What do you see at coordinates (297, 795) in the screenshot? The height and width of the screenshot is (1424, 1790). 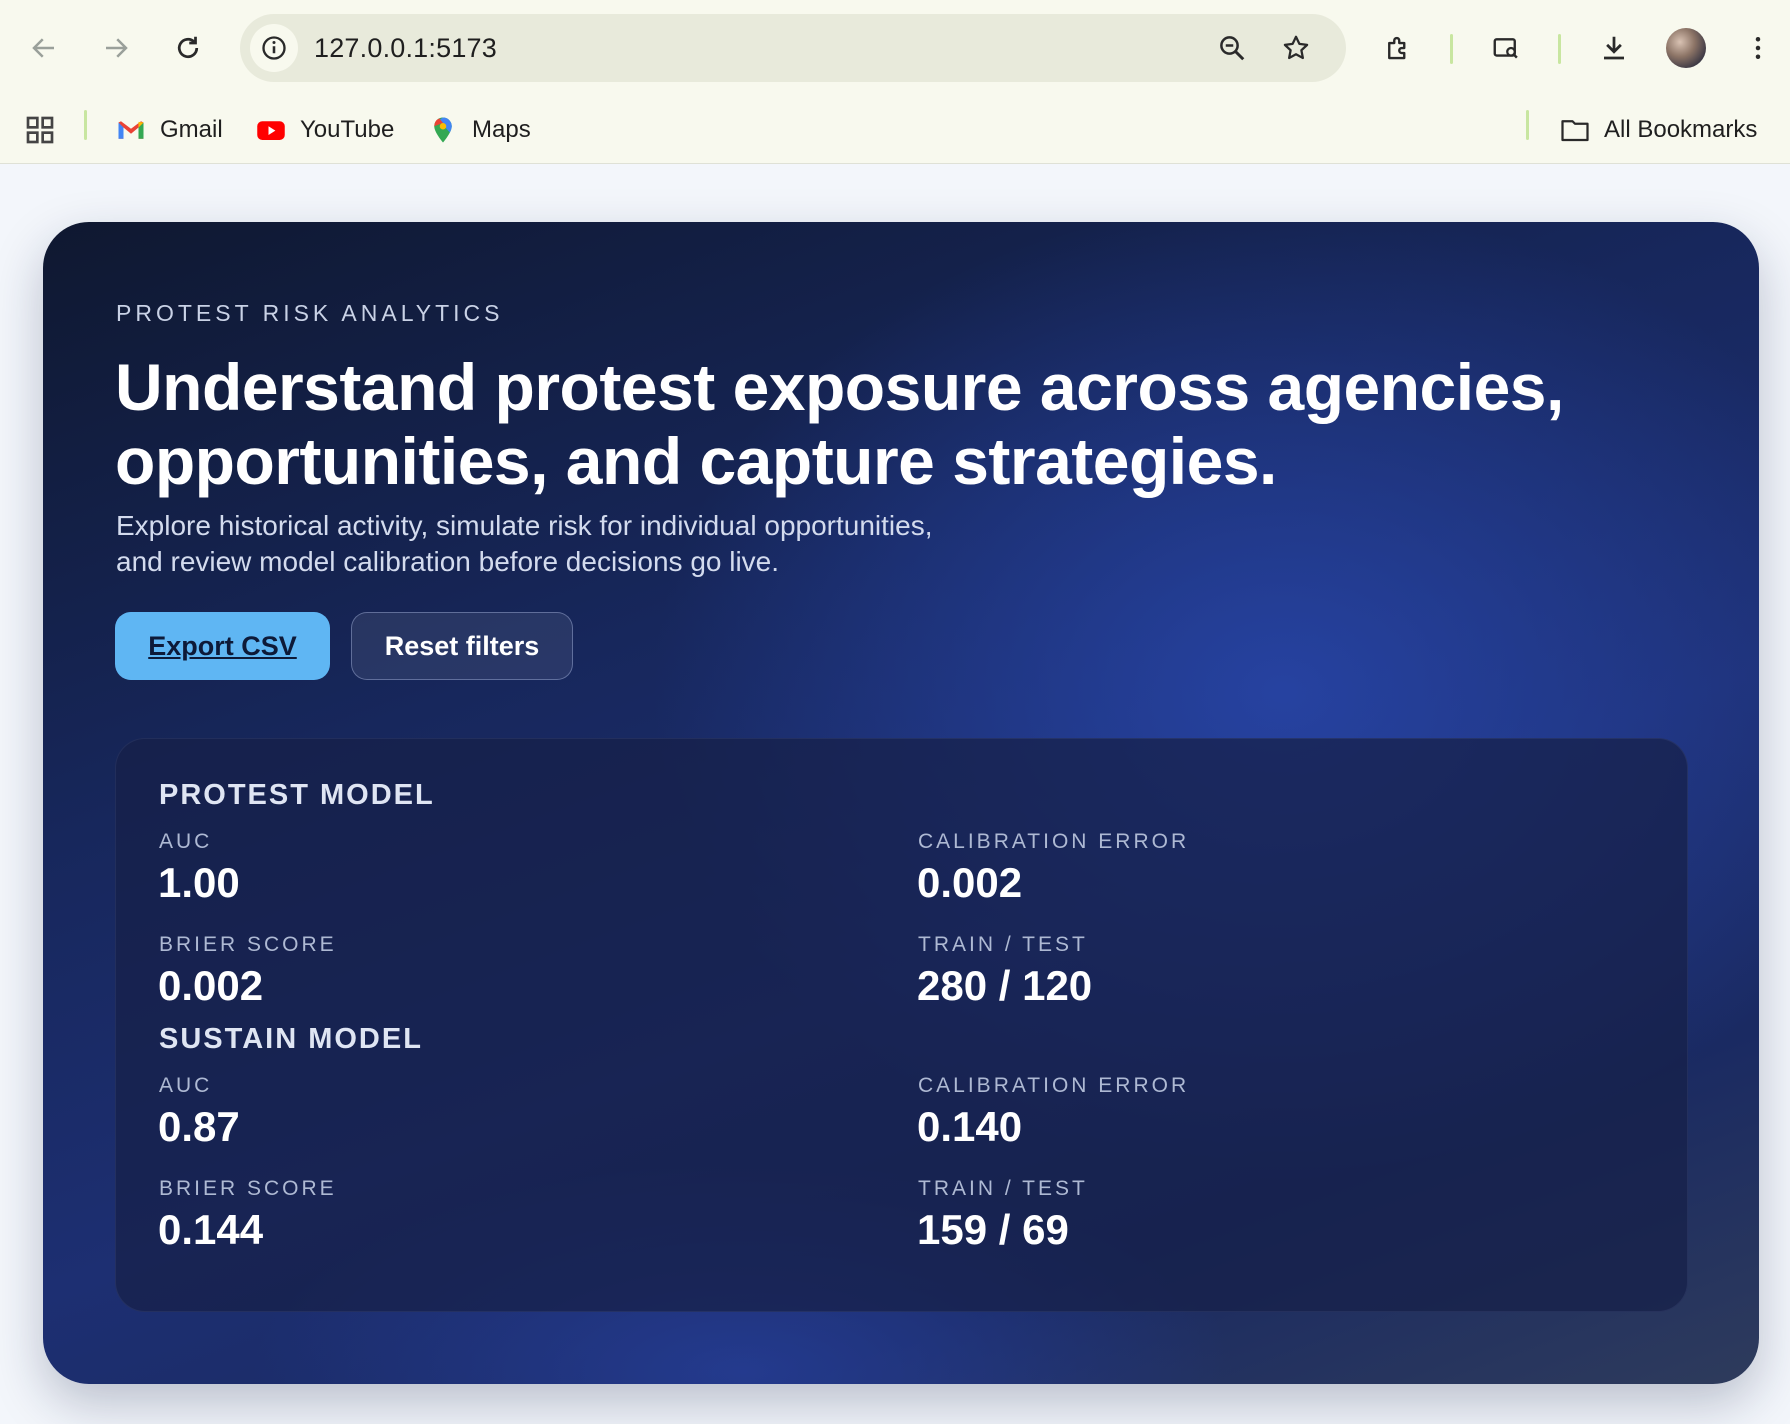 I see `protest-model-title: PROTEST MODEL` at bounding box center [297, 795].